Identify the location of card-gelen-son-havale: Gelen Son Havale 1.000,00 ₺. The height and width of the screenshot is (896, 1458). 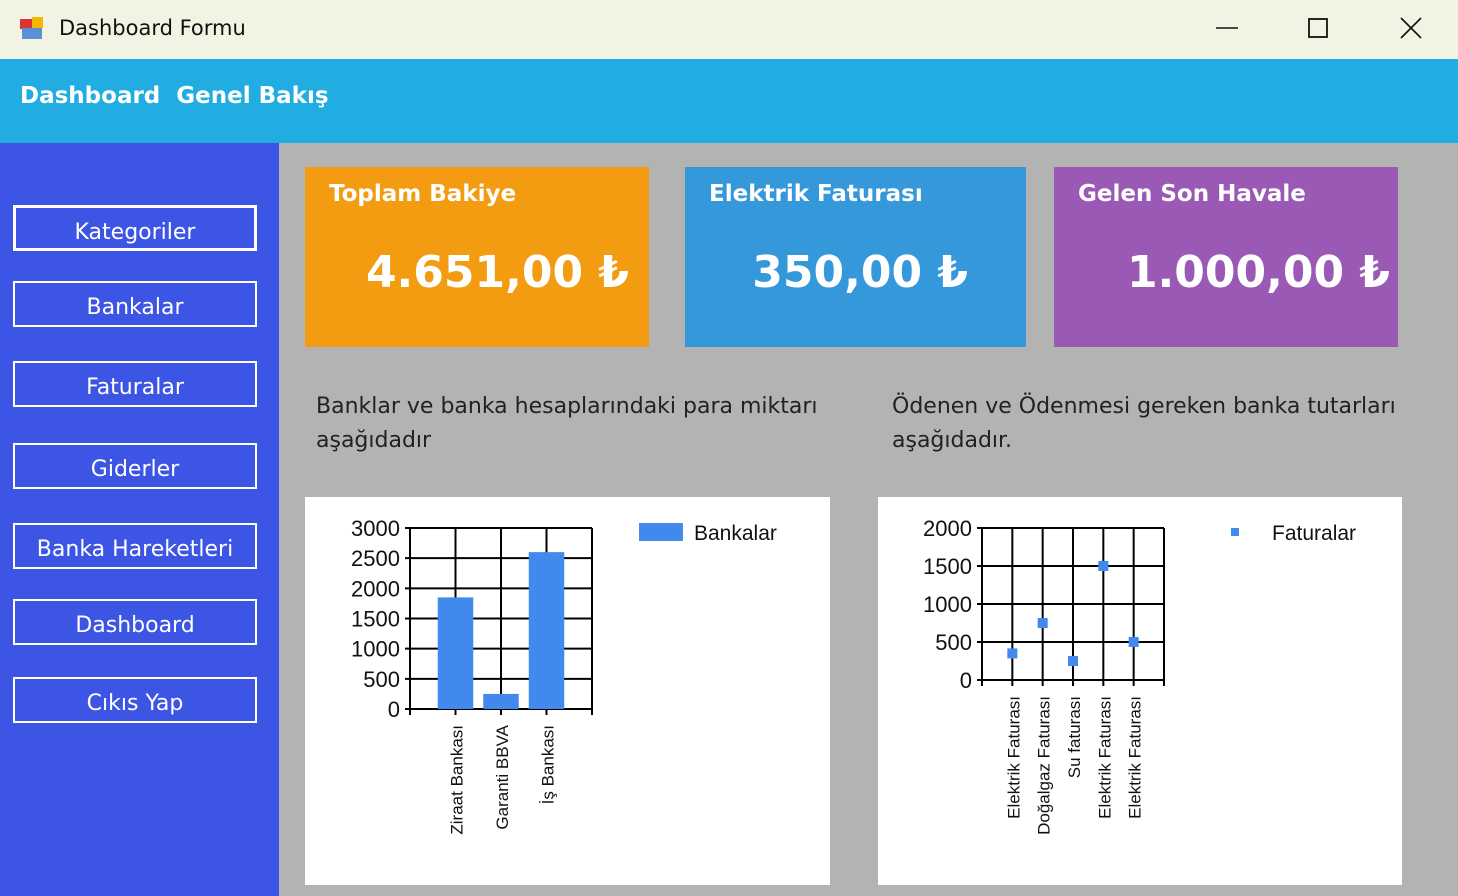
(1226, 257).